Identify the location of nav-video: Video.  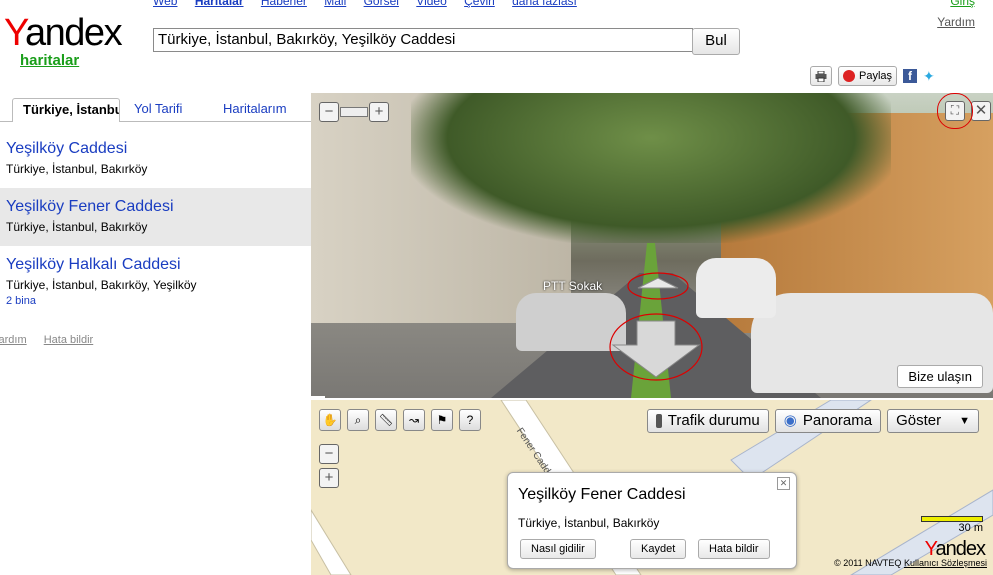
(431, 4).